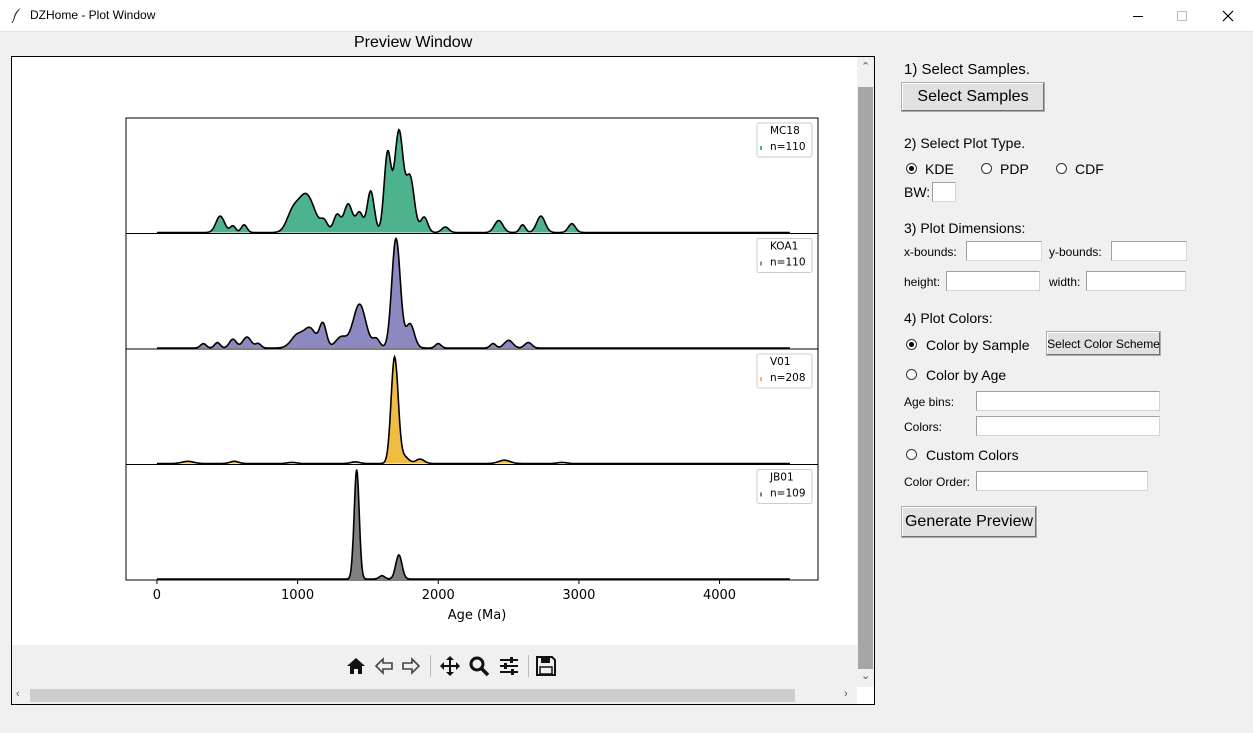  Describe the element at coordinates (157, 595) in the screenshot. I see `x-tick-label: 0` at that location.